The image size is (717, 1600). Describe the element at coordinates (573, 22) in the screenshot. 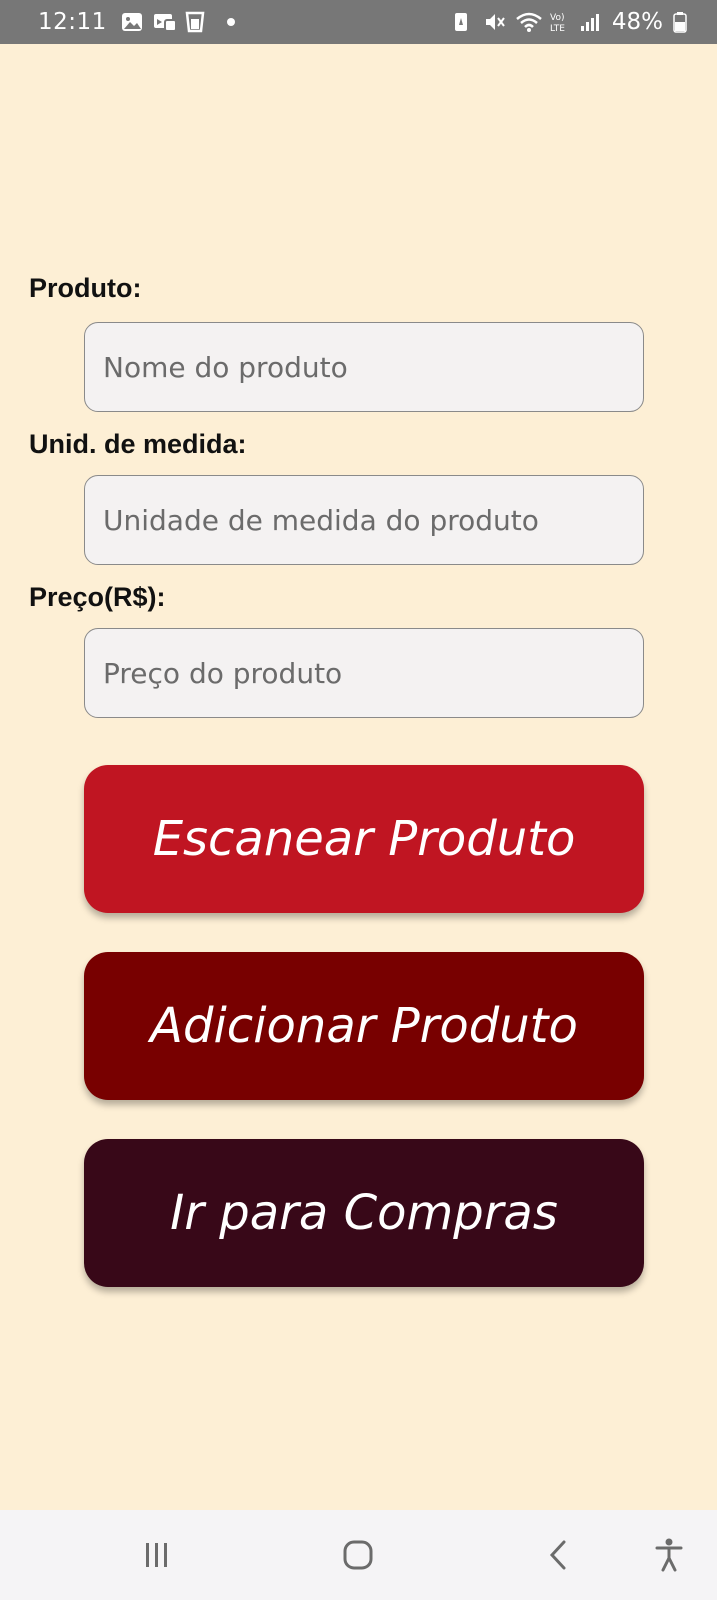

I see `status-bar-right: Vo) LTE 48%` at that location.